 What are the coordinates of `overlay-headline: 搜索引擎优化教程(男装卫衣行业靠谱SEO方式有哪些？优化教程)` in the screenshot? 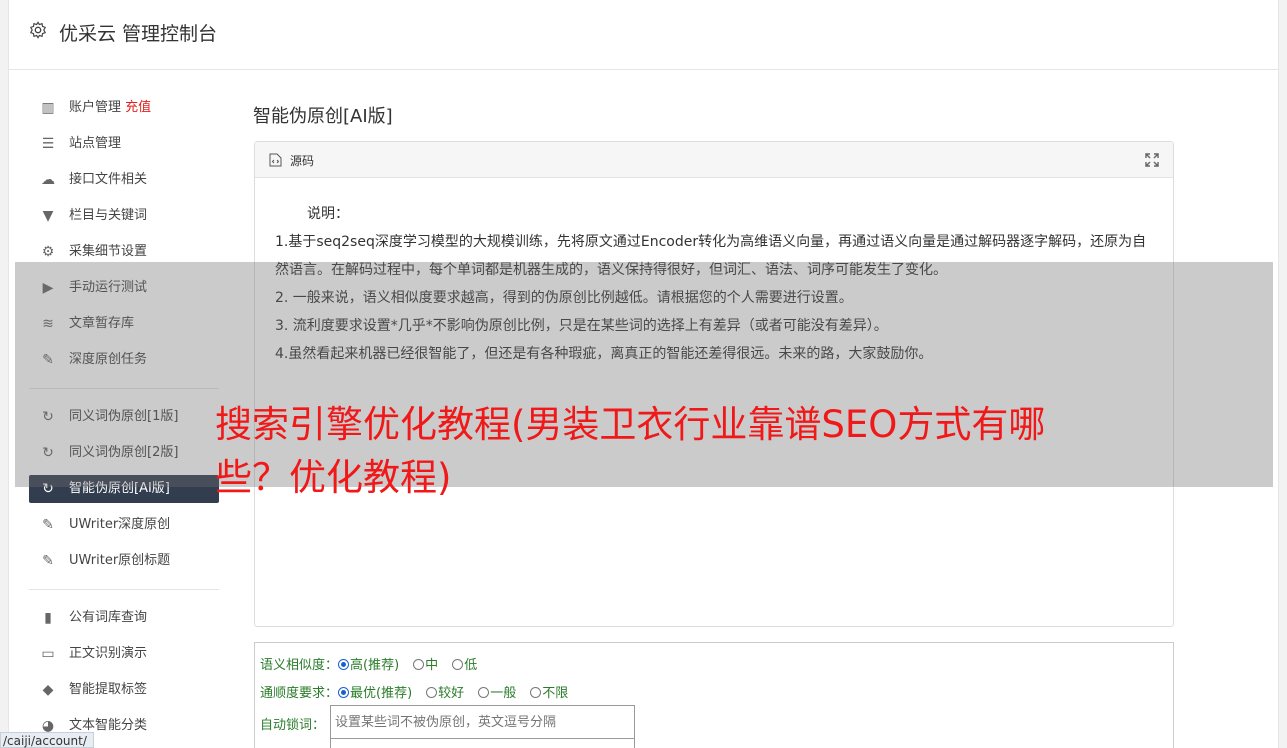 It's located at (630, 451).